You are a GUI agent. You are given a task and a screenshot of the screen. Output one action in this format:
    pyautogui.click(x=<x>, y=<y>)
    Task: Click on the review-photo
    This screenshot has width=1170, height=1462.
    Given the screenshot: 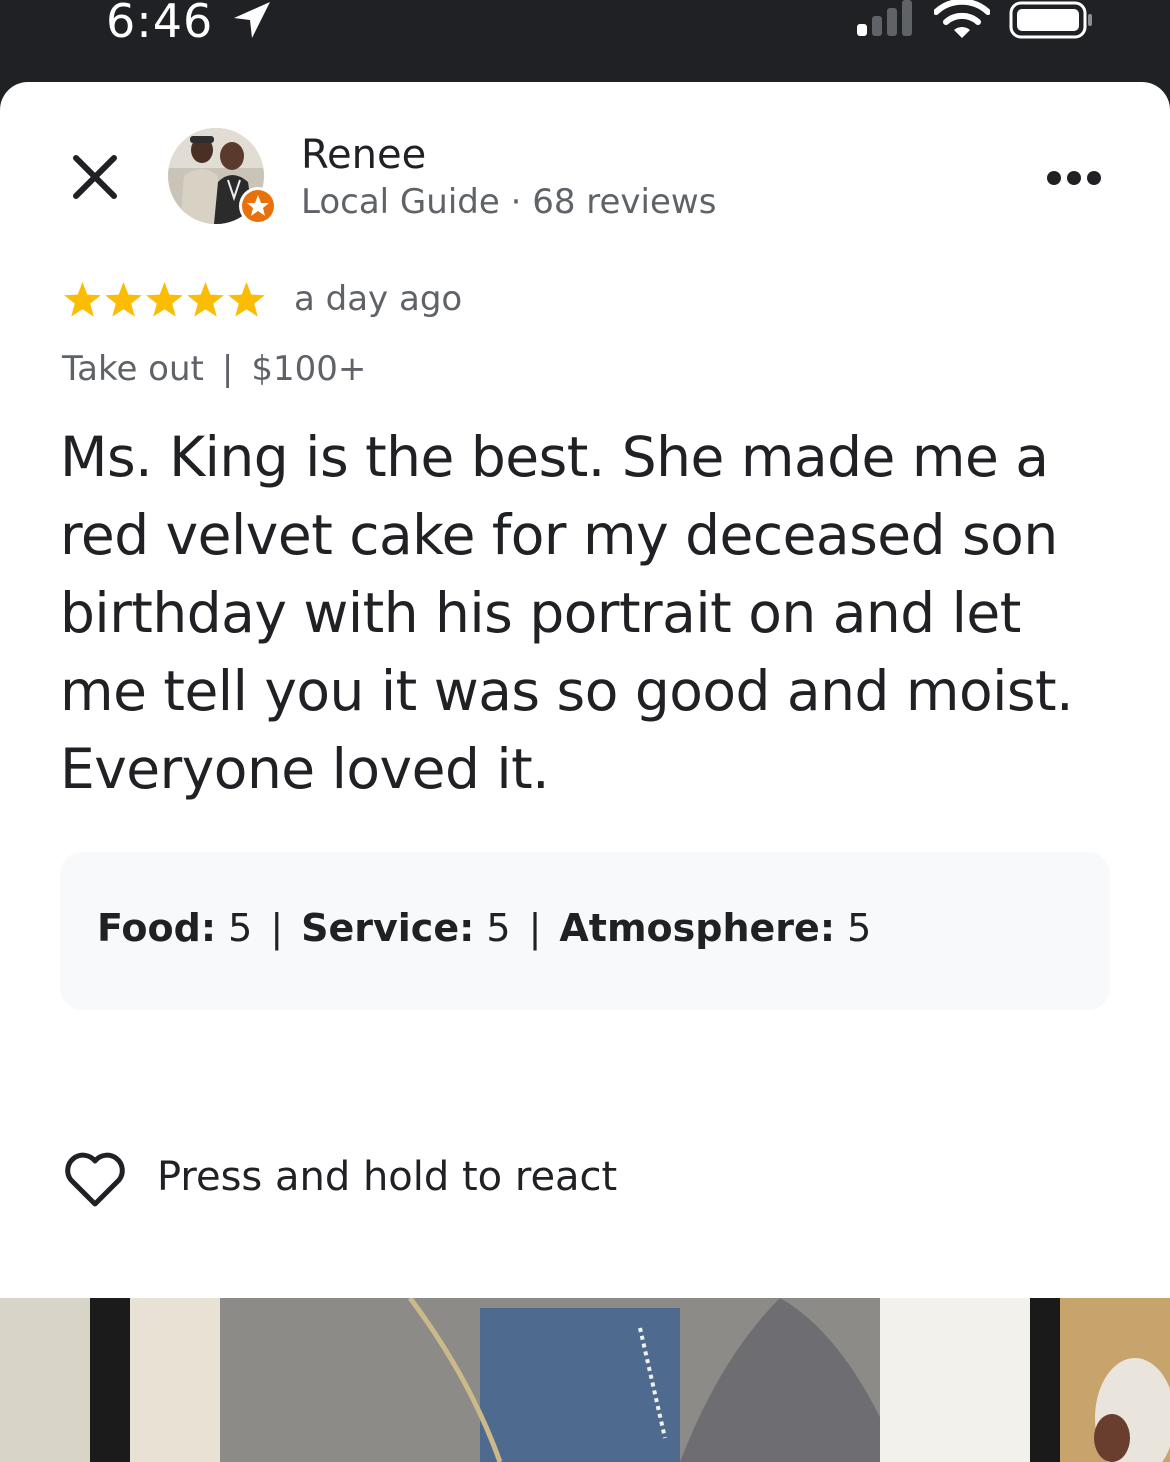 What is the action you would take?
    pyautogui.click(x=585, y=1380)
    